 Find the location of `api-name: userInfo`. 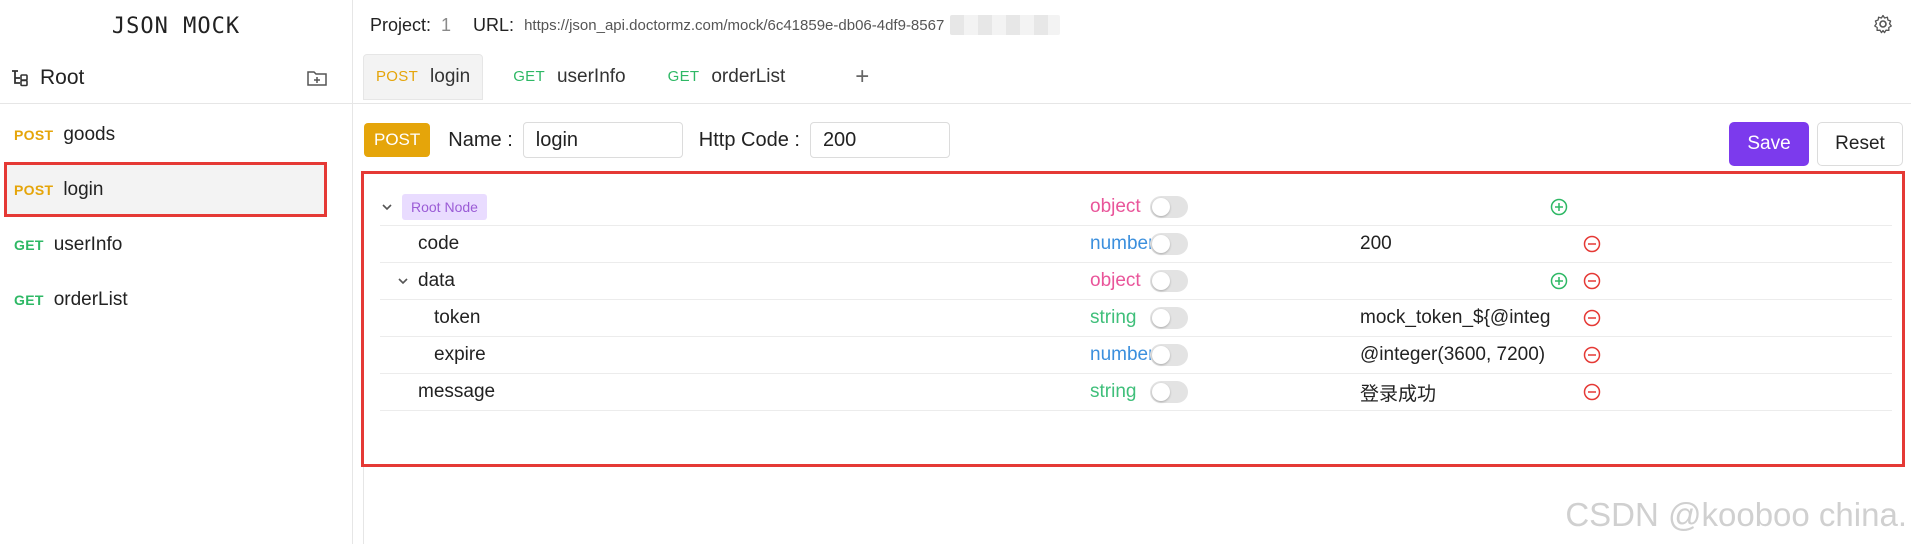

api-name: userInfo is located at coordinates (88, 244).